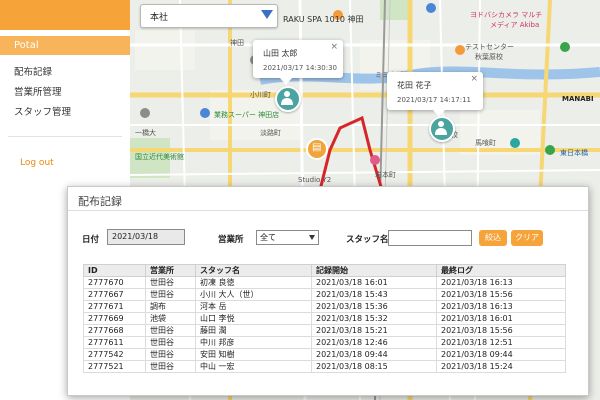 Image resolution: width=600 pixels, height=400 pixels. Describe the element at coordinates (253, 282) in the screenshot. I see `cell-staff: 初凍 良徳` at that location.